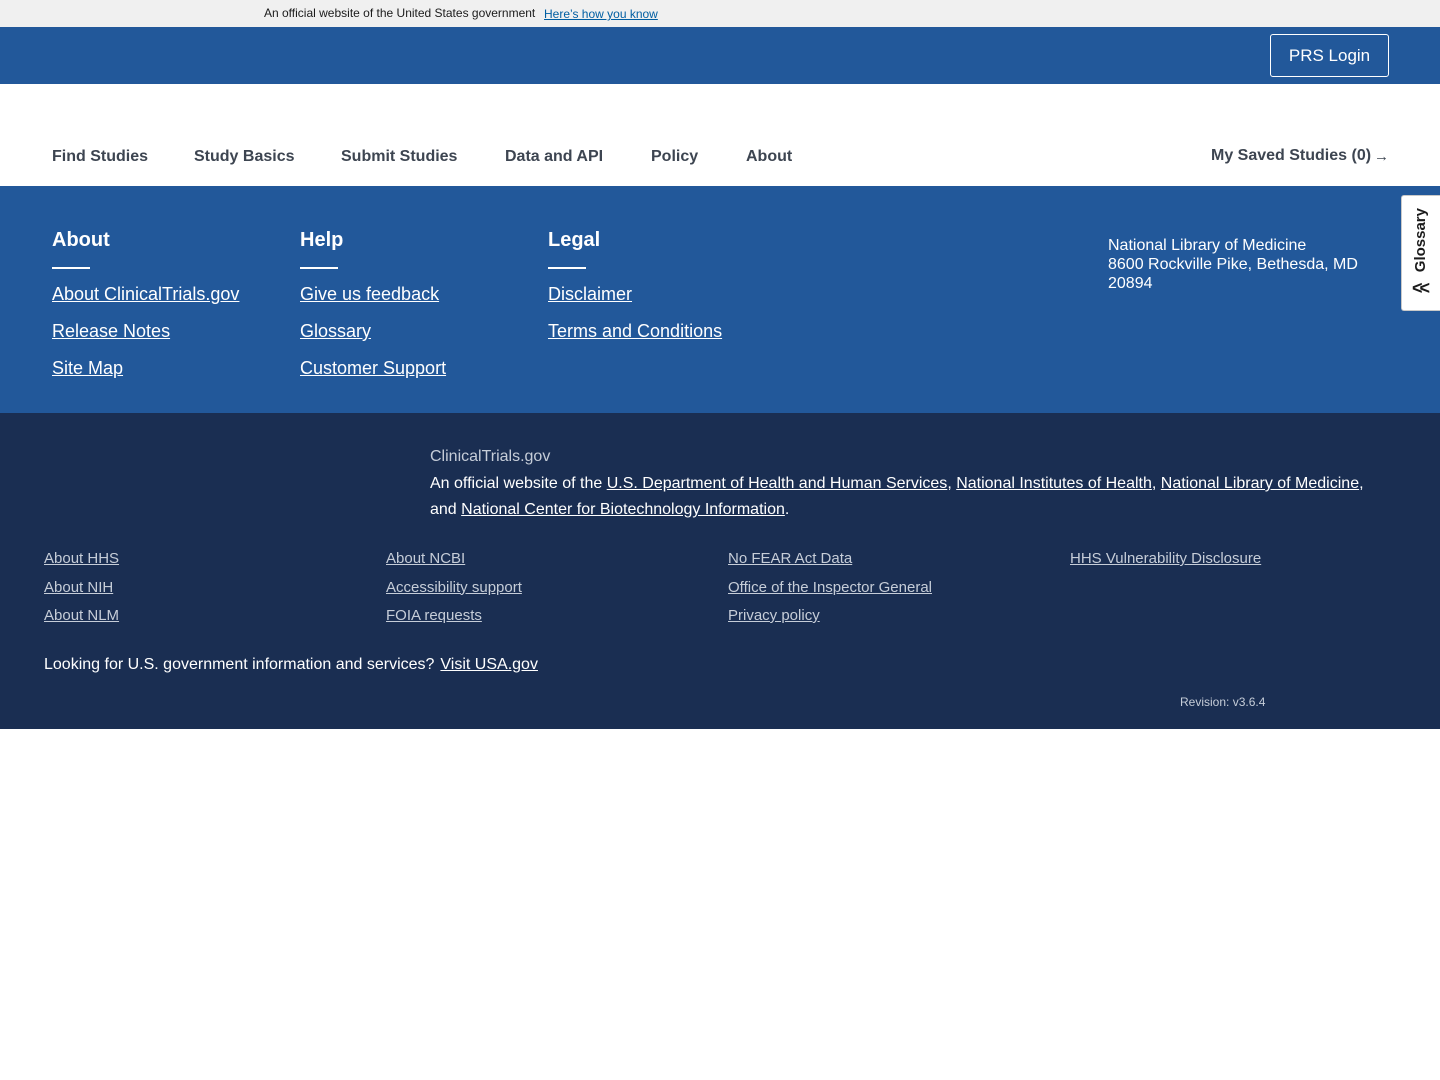  Describe the element at coordinates (145, 294) in the screenshot. I see `about-clinicaltrials-link: About ClinicalTrials.gov` at that location.